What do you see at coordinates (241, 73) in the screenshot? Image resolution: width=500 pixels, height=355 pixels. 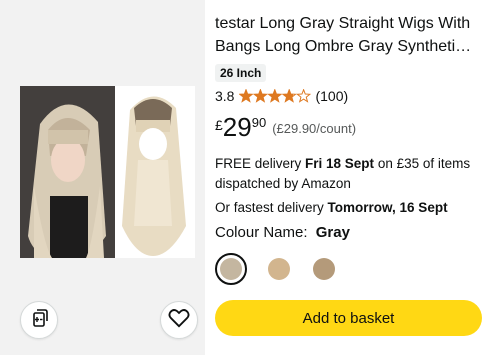 I see `size-chip: 26 Inch` at bounding box center [241, 73].